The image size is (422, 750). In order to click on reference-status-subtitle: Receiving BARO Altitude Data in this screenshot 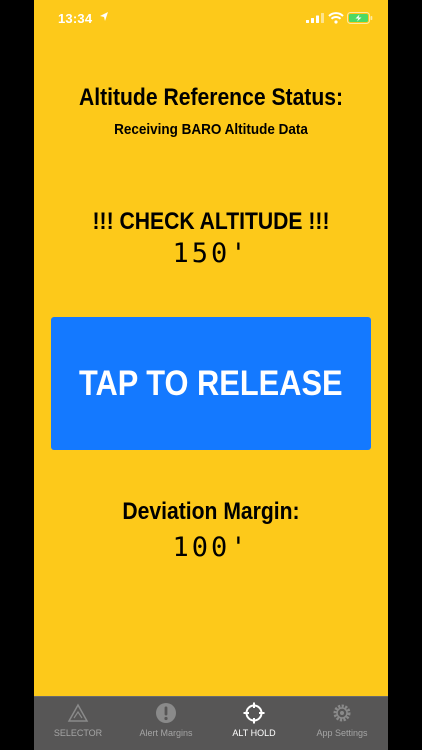, I will do `click(211, 129)`.